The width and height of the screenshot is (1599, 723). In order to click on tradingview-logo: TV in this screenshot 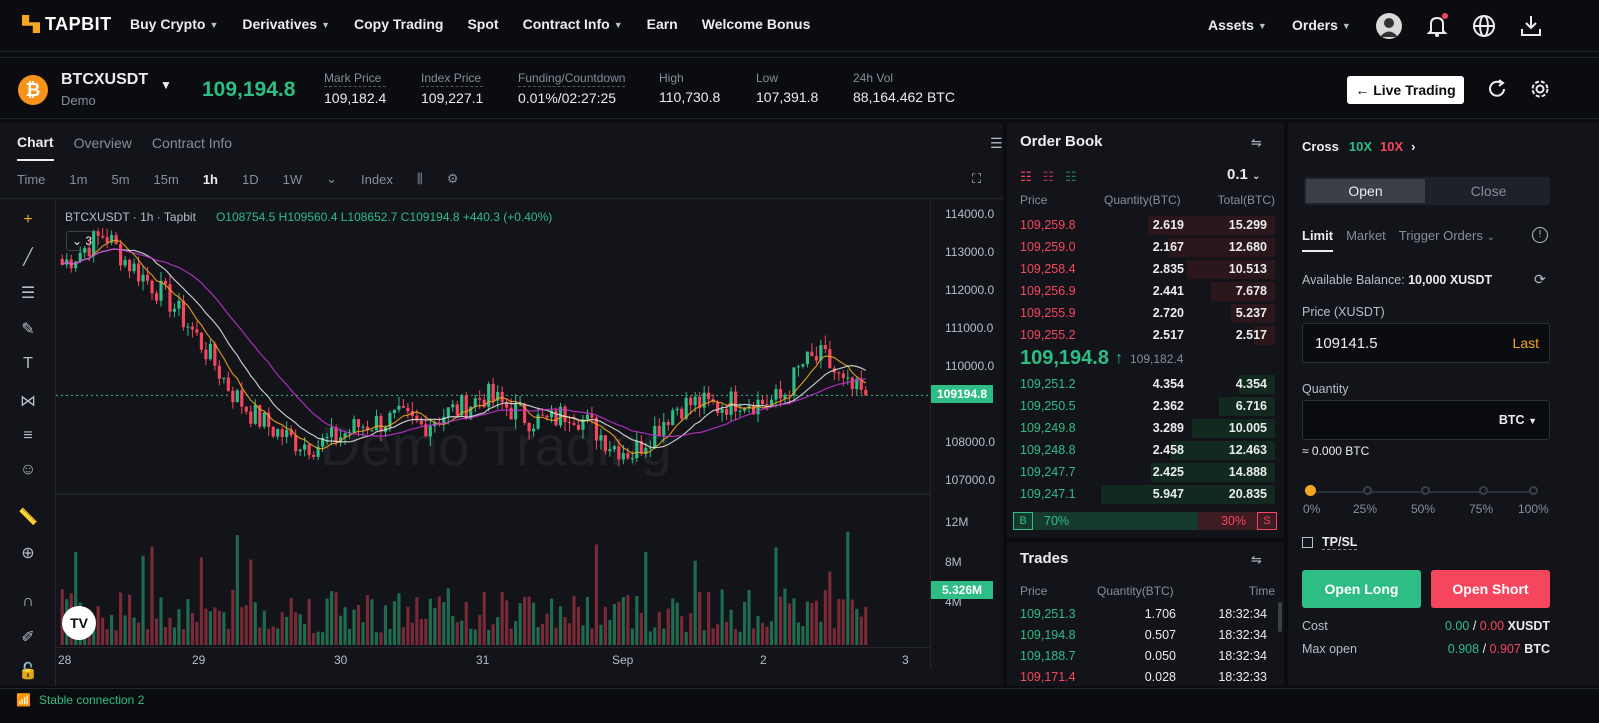, I will do `click(79, 623)`.